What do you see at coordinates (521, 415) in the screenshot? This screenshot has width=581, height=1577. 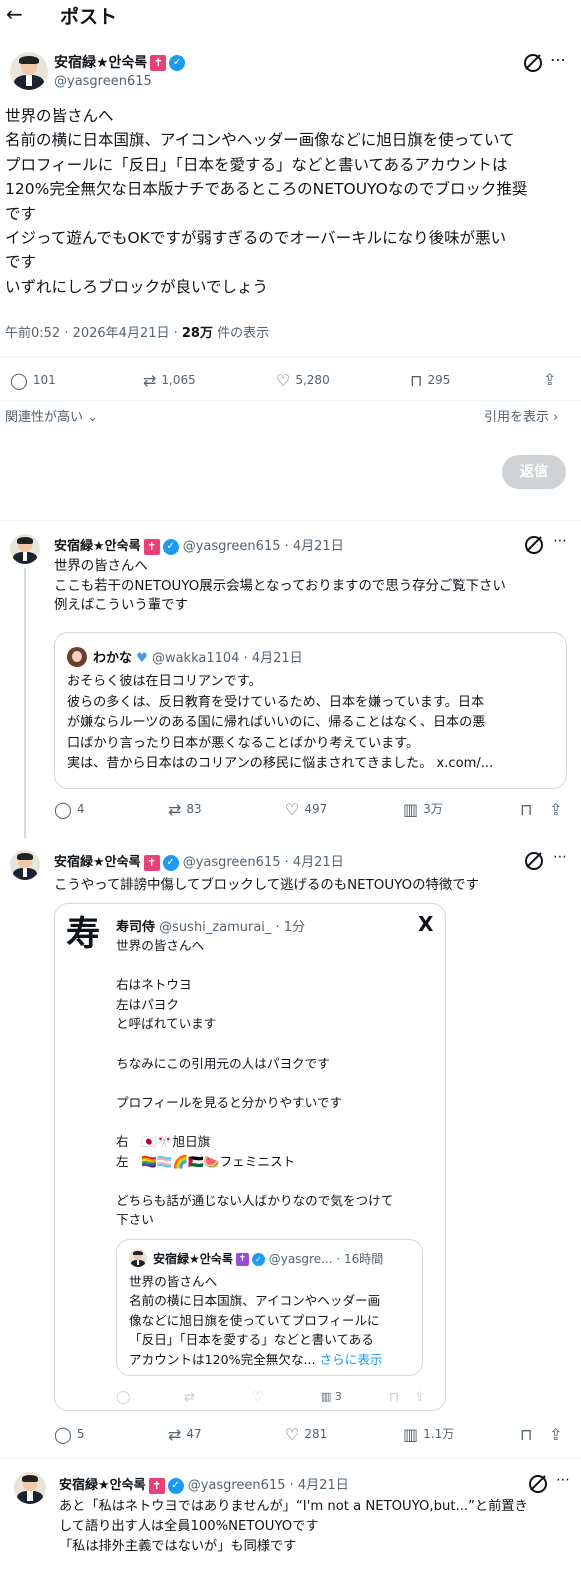 I see `view-quotes-link: 引用を表示 ›` at bounding box center [521, 415].